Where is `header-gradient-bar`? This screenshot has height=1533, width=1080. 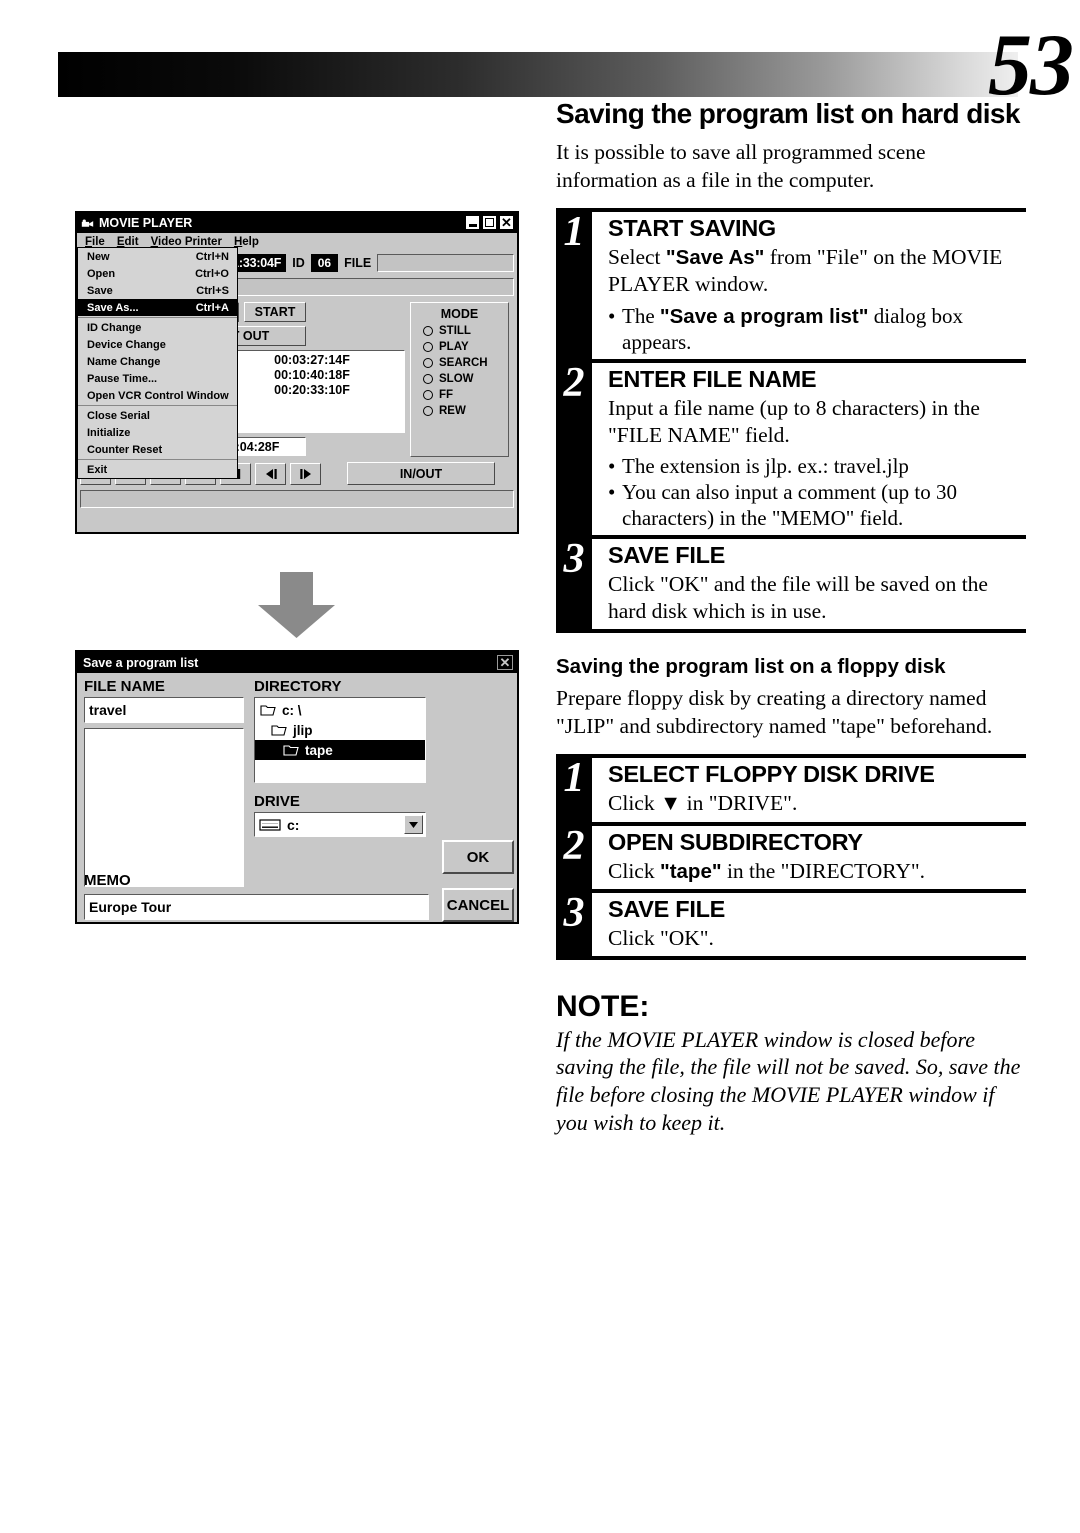 header-gradient-bar is located at coordinates (538, 74).